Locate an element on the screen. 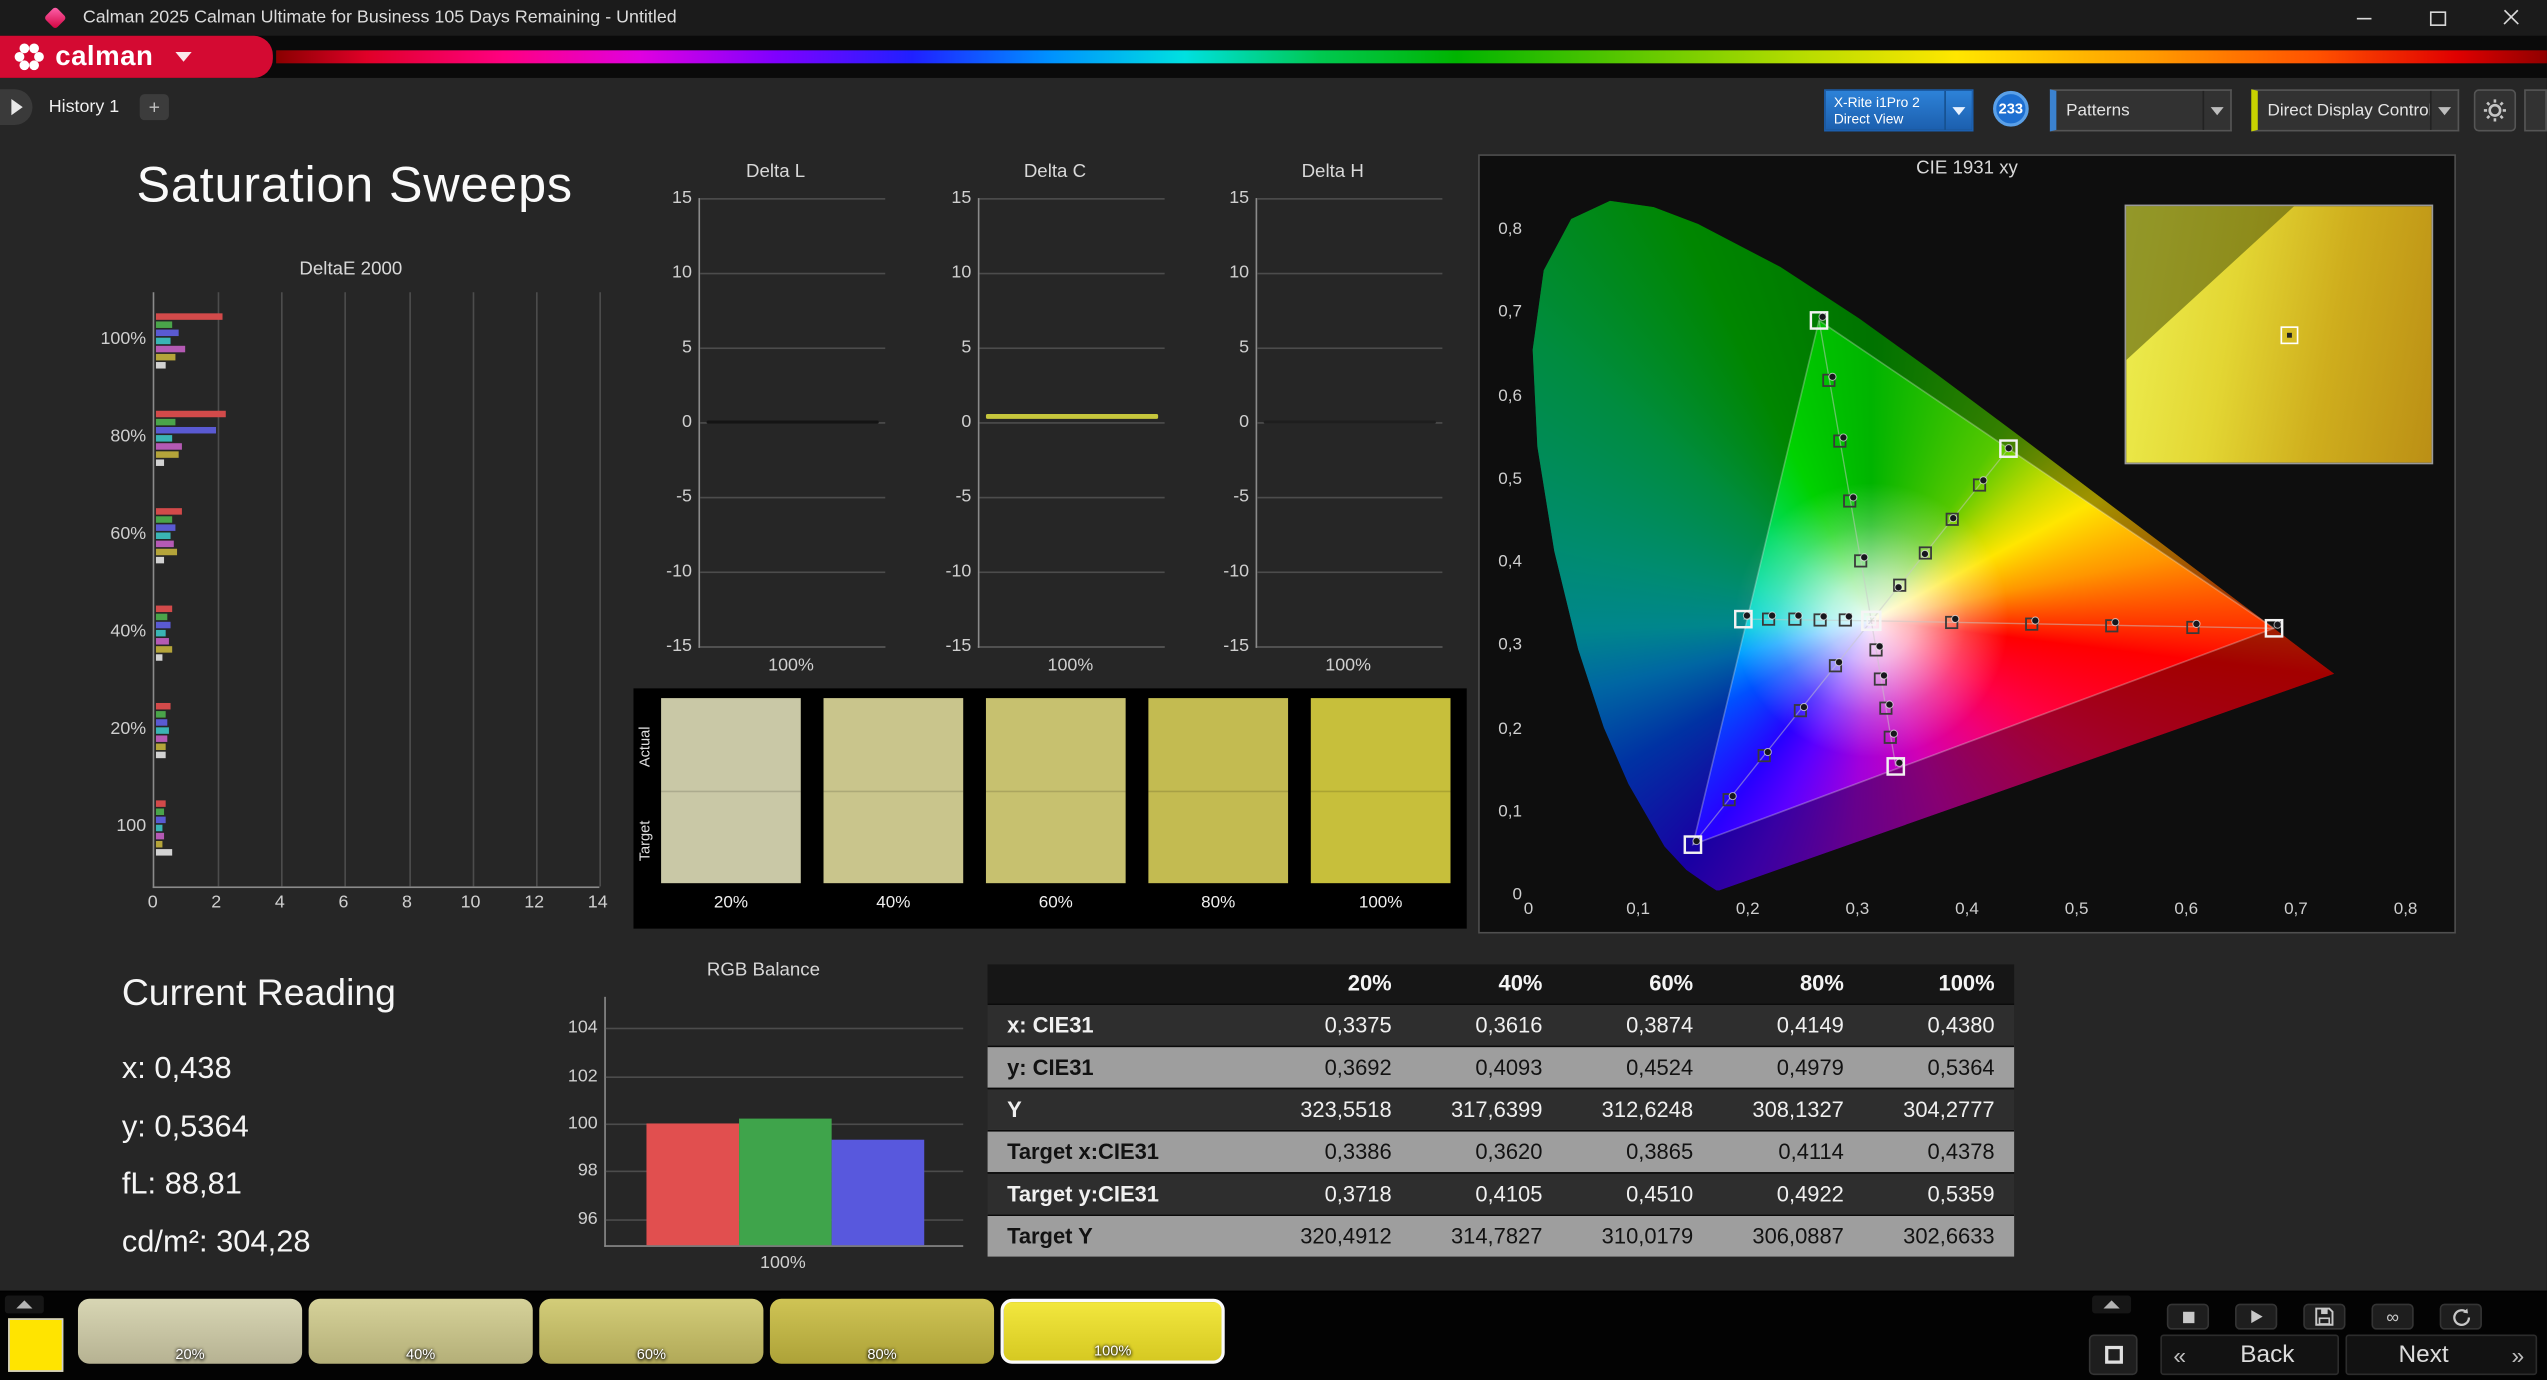 Image resolution: width=2547 pixels, height=1380 pixels. panel-toggle-button is located at coordinates (2535, 110).